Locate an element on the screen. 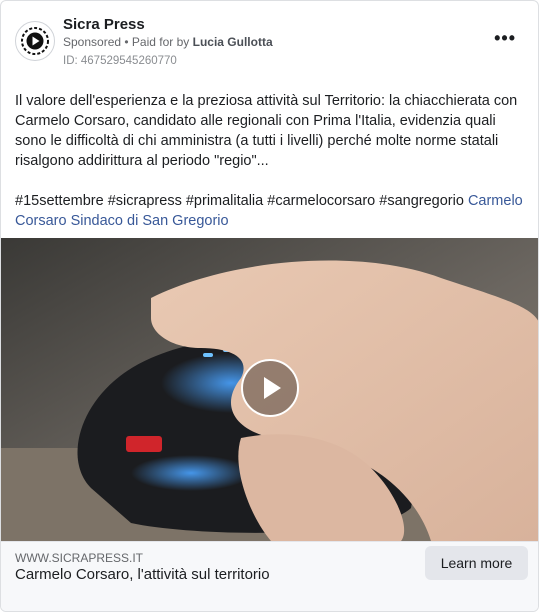  page-name: Sicra Press is located at coordinates (104, 24).